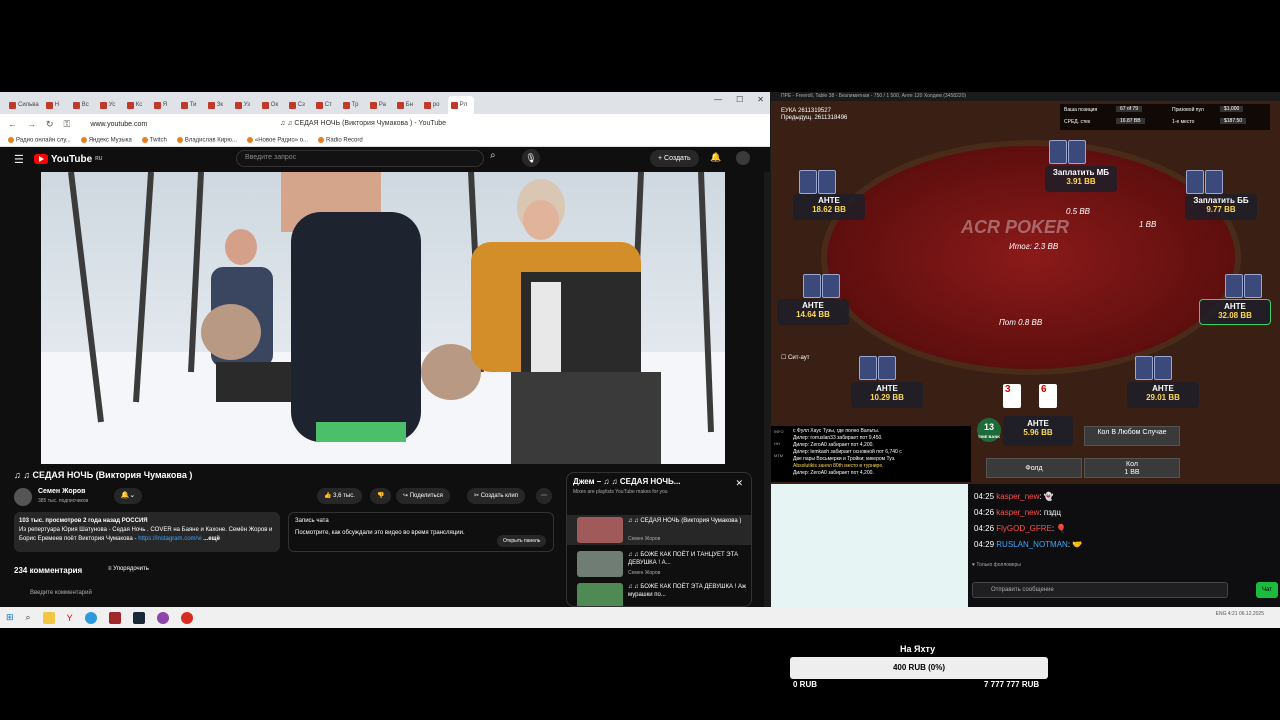  What do you see at coordinates (1221, 207) in the screenshot?
I see `seat-big-blind: Заплатить ББ 9.77 BB` at bounding box center [1221, 207].